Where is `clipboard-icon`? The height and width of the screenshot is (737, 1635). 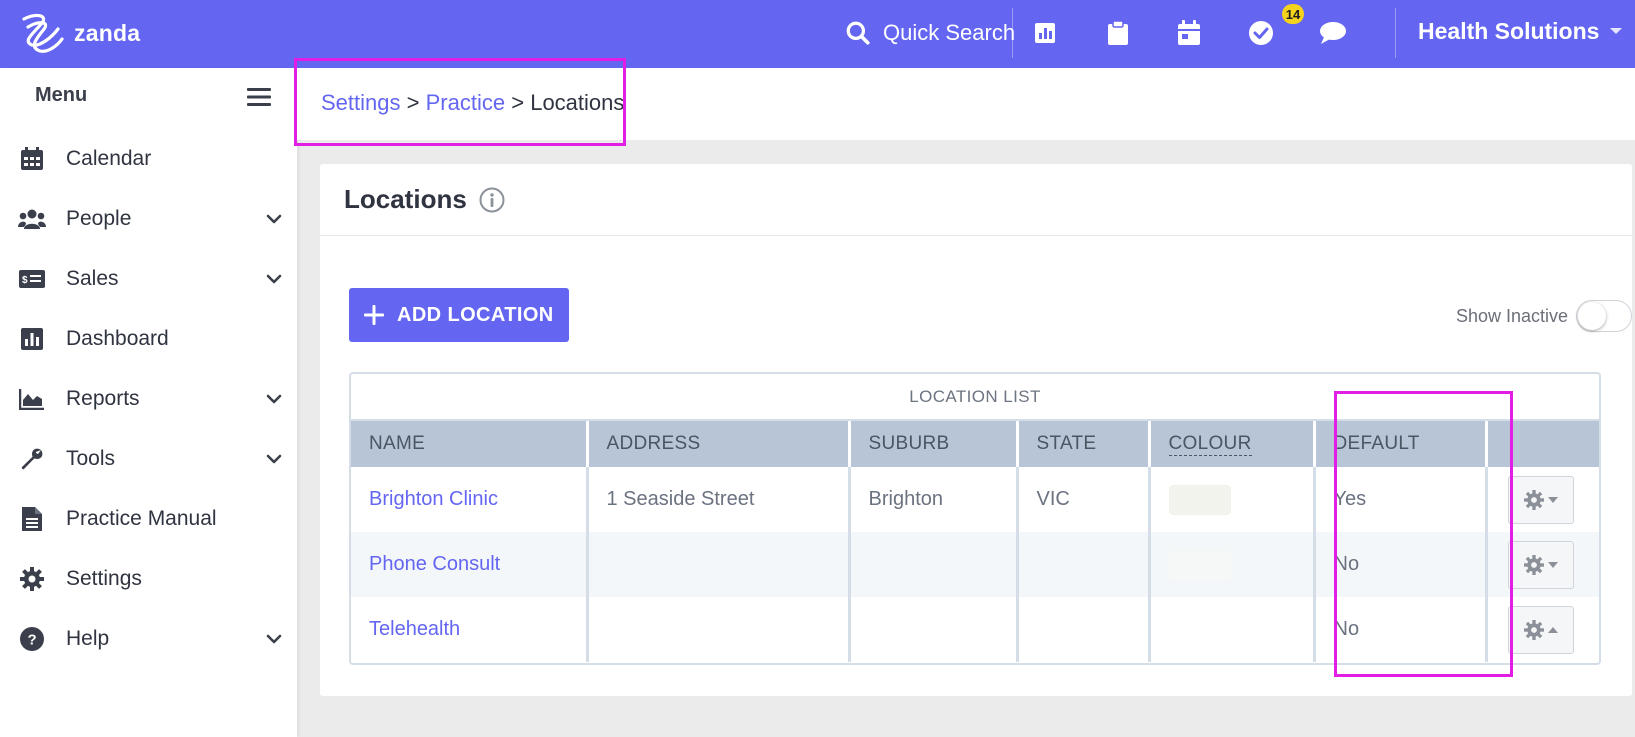 clipboard-icon is located at coordinates (1118, 32).